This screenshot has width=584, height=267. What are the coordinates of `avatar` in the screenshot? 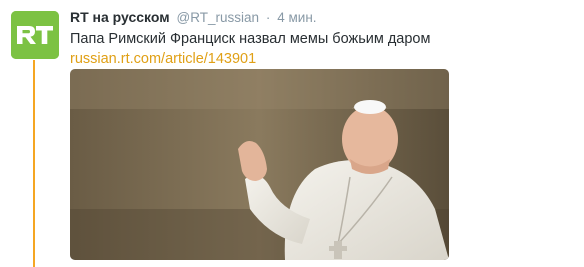 It's located at (35, 35).